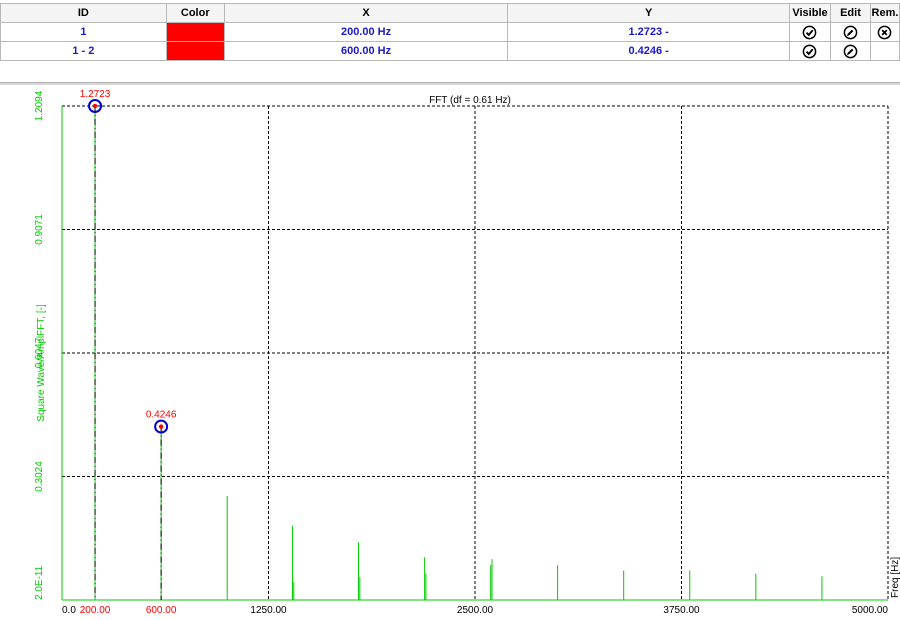 This screenshot has width=900, height=620. What do you see at coordinates (41, 363) in the screenshot?
I see `y-axis-label: Square Wave/AmplFFT, [-]` at bounding box center [41, 363].